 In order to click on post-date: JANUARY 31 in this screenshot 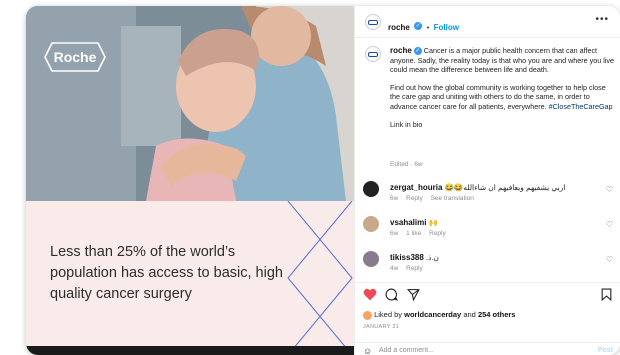, I will do `click(381, 327)`.